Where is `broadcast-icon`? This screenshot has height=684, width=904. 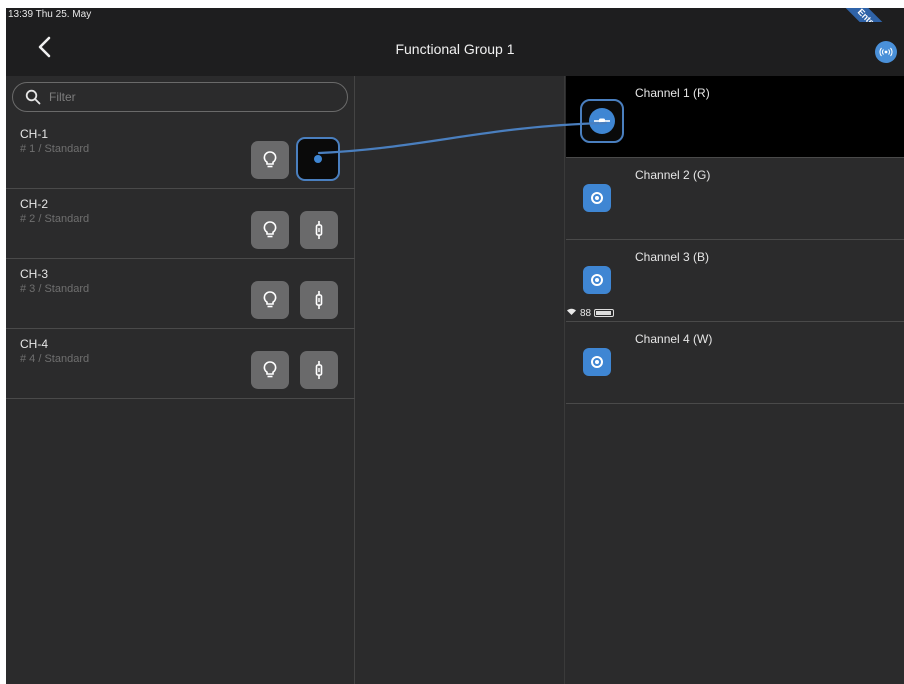
broadcast-icon is located at coordinates (886, 52).